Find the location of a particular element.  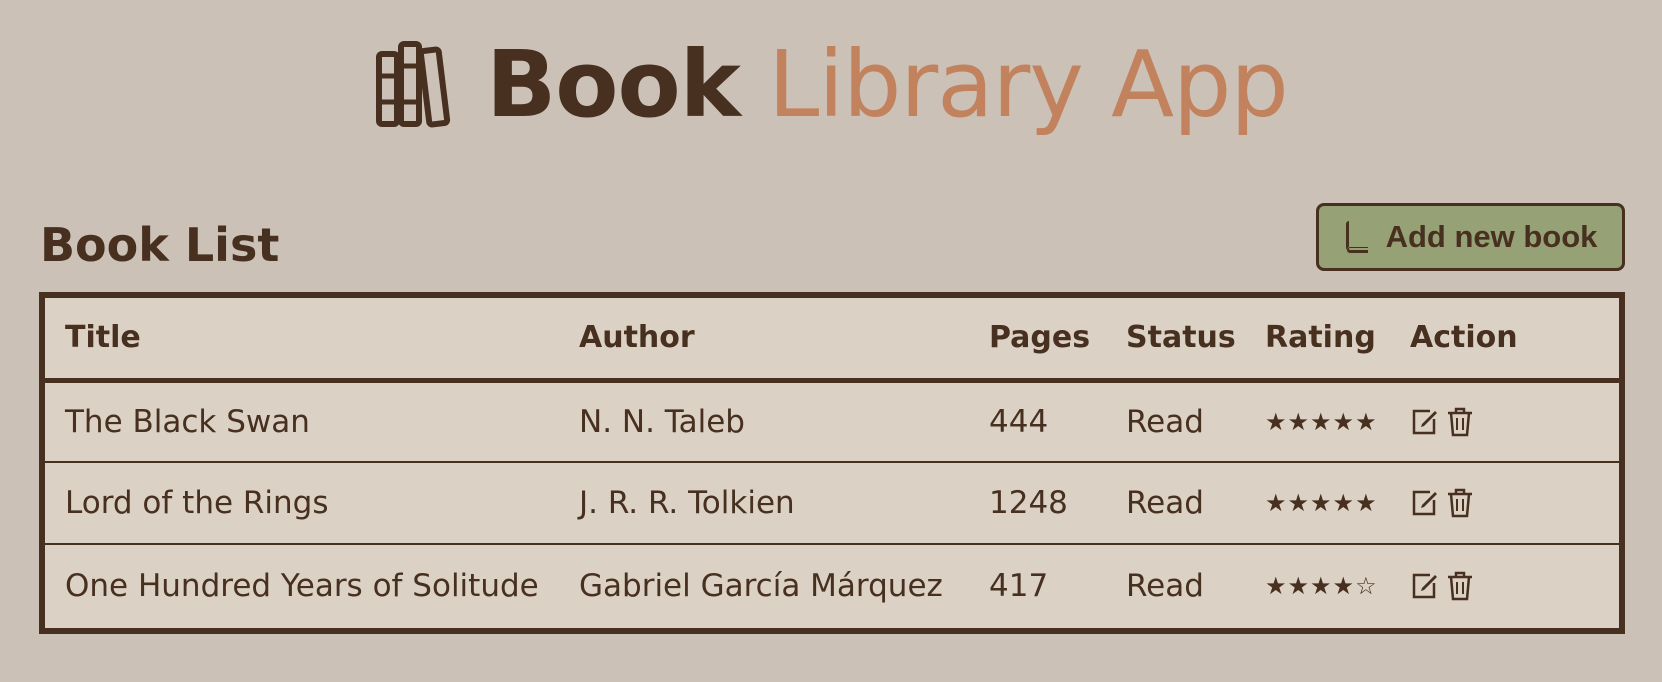

book-author-cell: N. N. Taleb is located at coordinates (764, 421).